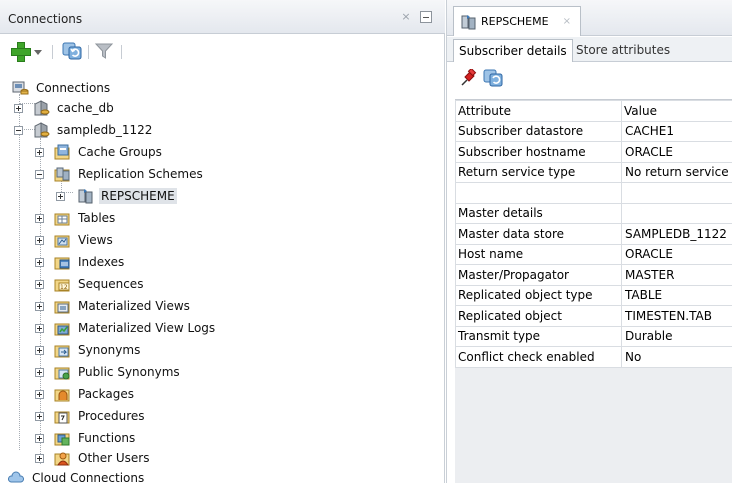 The height and width of the screenshot is (483, 732). What do you see at coordinates (85, 394) in the screenshot?
I see `tree-node-packages: Packages` at bounding box center [85, 394].